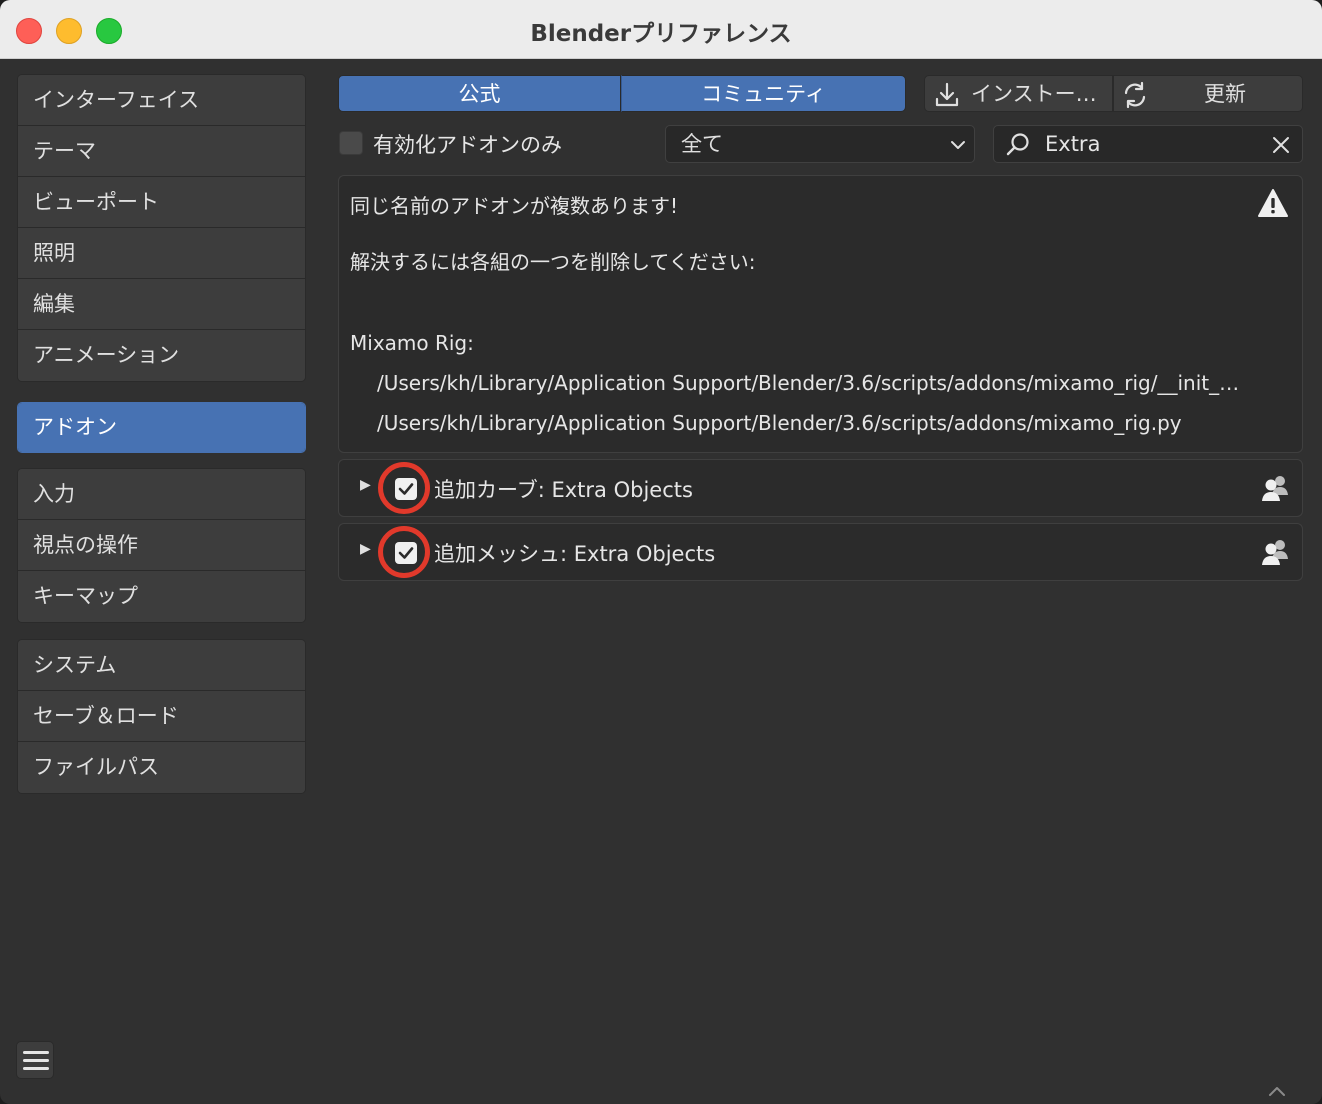 This screenshot has height=1104, width=1322. What do you see at coordinates (35, 1060) in the screenshot?
I see `hamburger-menu-button` at bounding box center [35, 1060].